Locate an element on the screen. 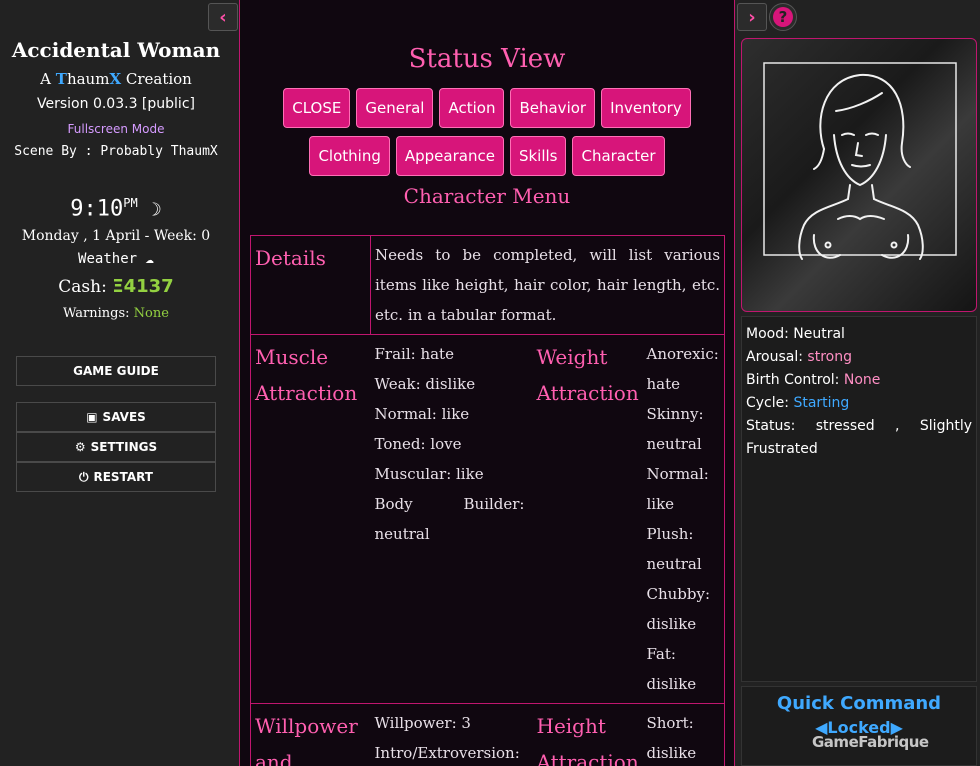 The height and width of the screenshot is (766, 980). version-label: Version 0.03.3 [public] is located at coordinates (116, 104).